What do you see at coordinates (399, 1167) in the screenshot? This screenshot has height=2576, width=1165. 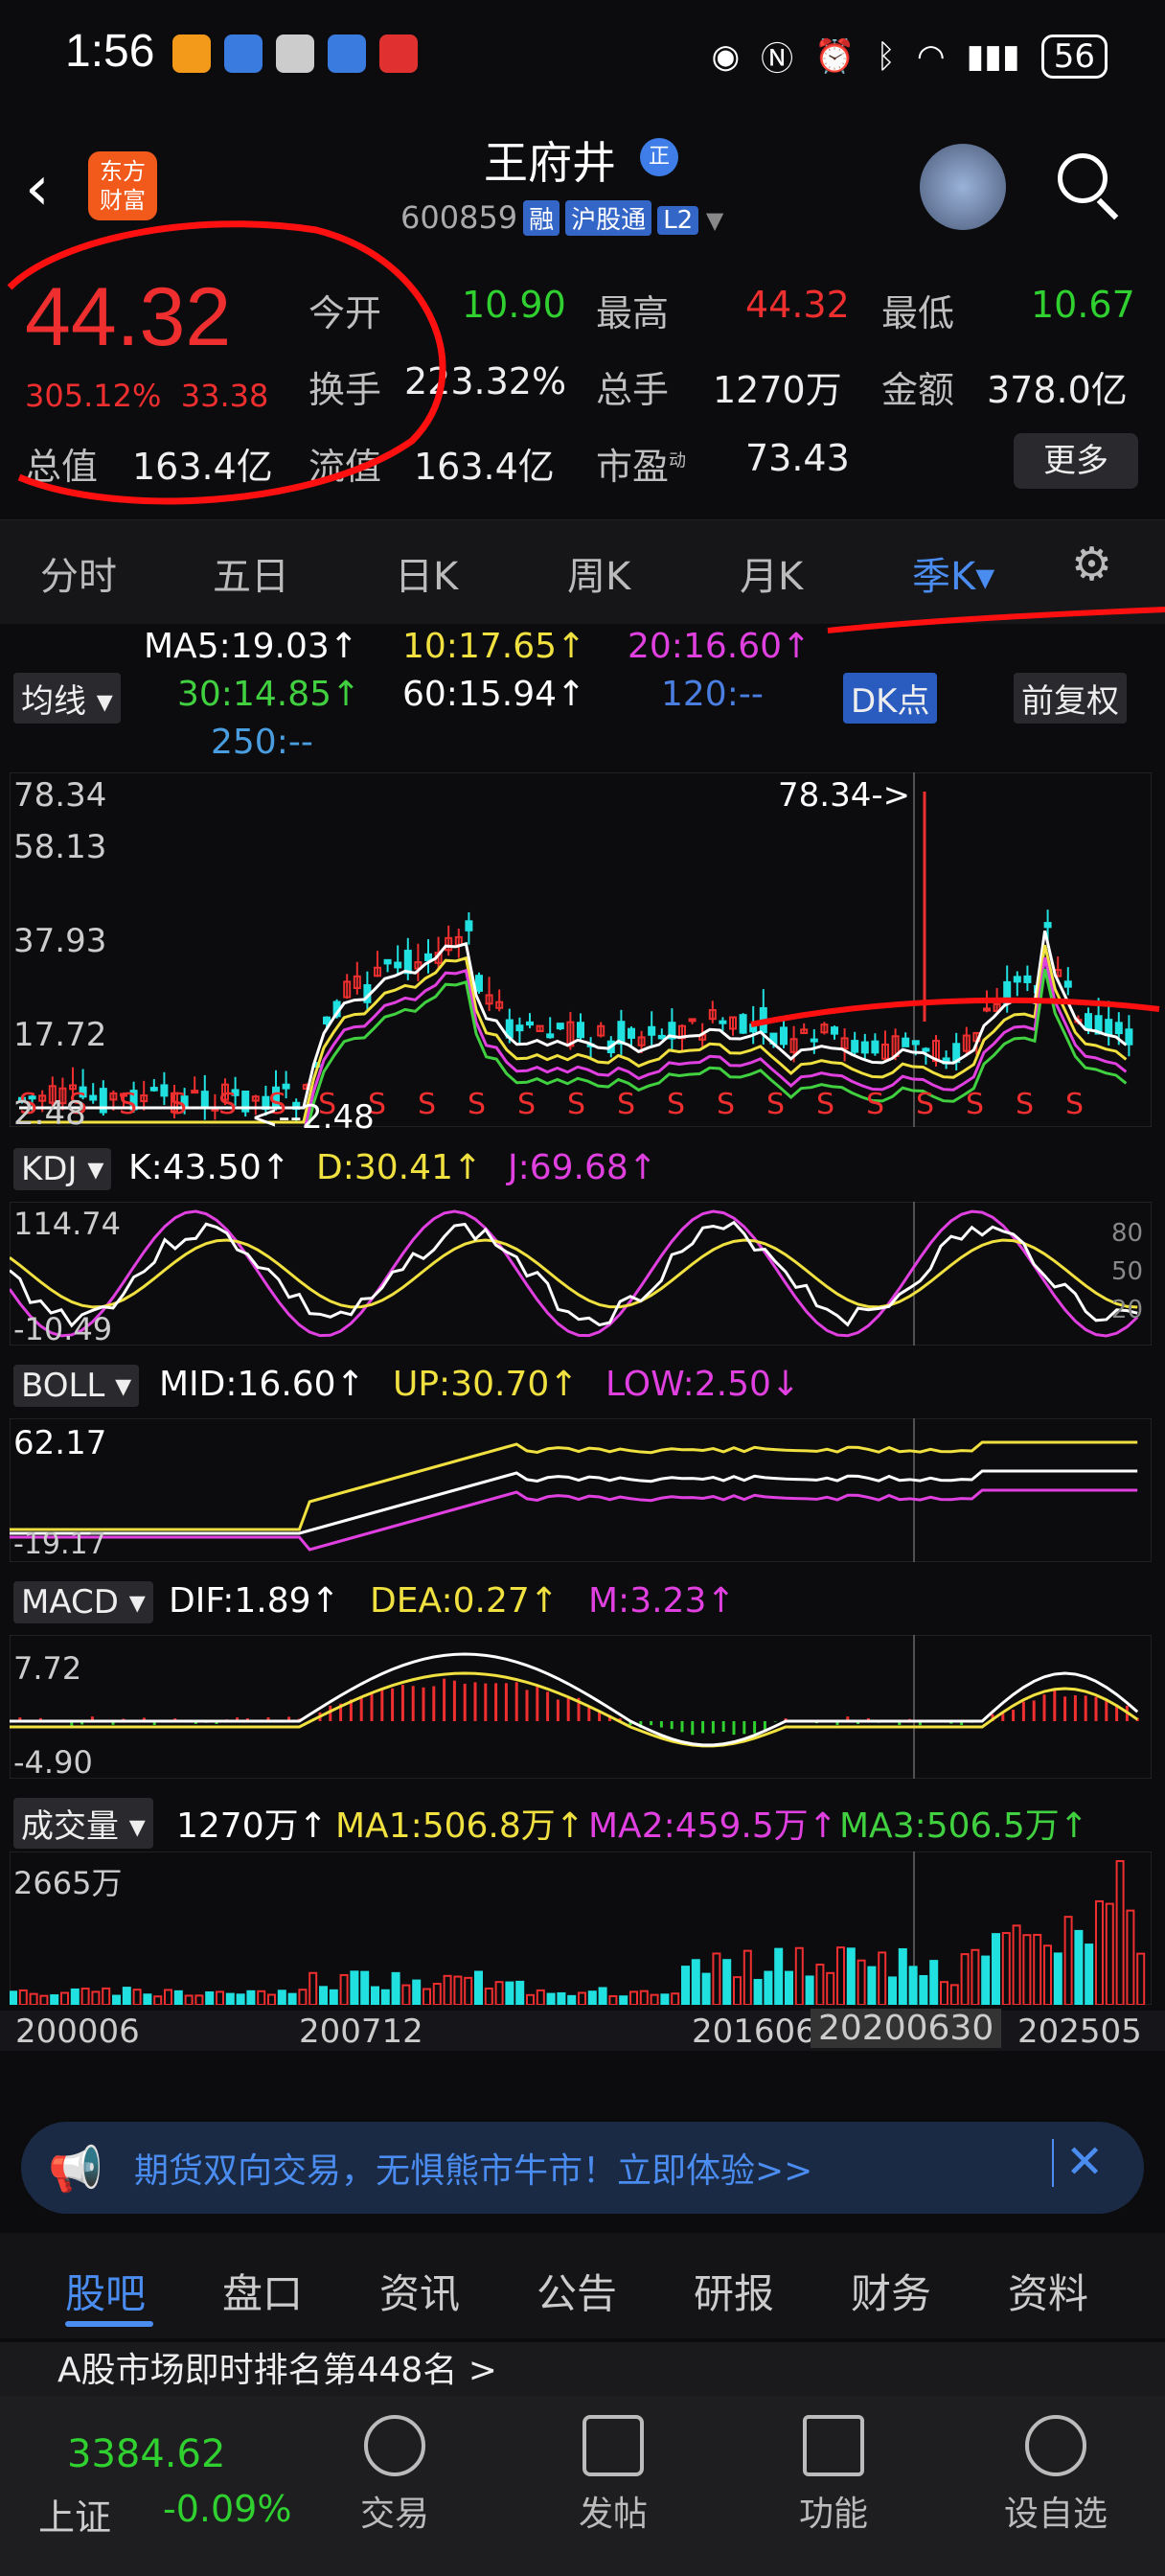 I see `kdj-d-value: D:30.41↑` at bounding box center [399, 1167].